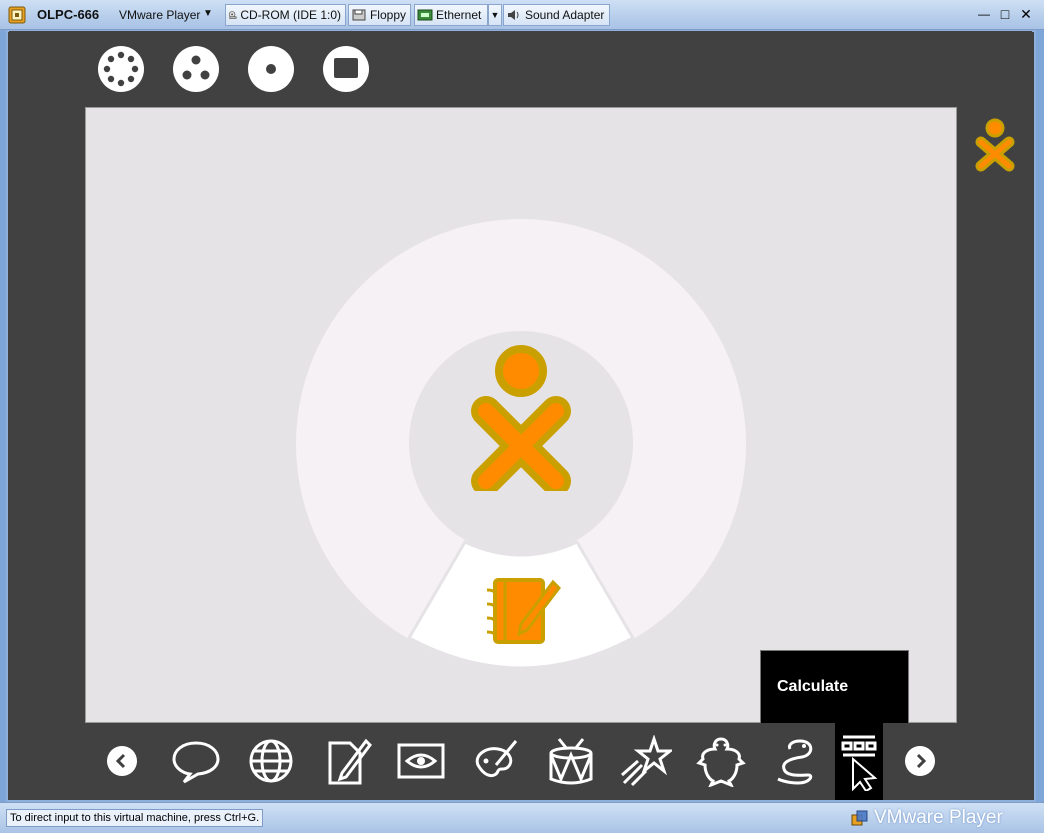 The width and height of the screenshot is (1044, 833). I want to click on device-label: Sound Adapter, so click(565, 15).